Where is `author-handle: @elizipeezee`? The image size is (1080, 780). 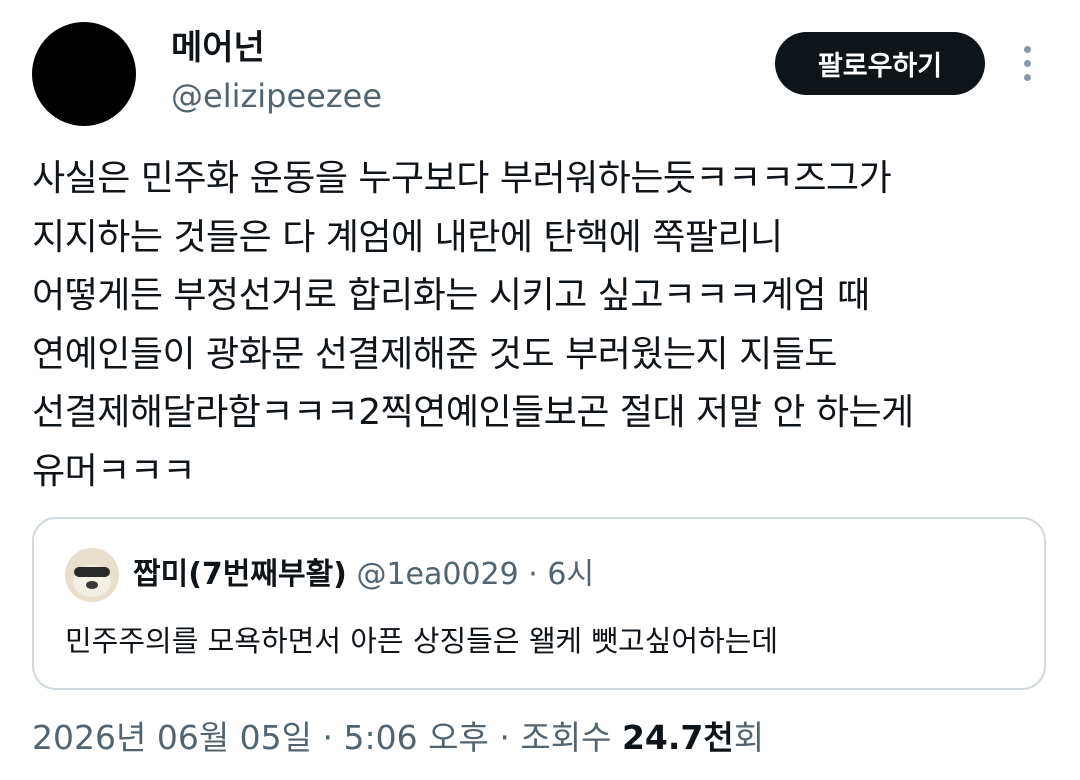 author-handle: @elizipeezee is located at coordinates (276, 96).